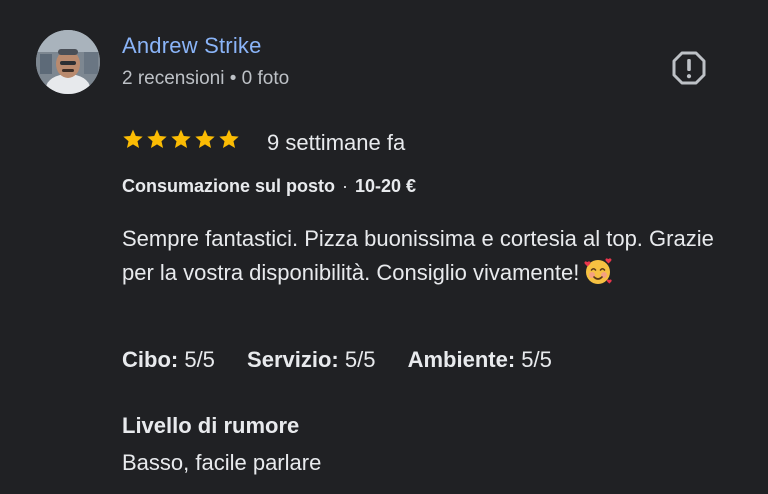 The width and height of the screenshot is (768, 494). I want to click on smiling-face-with-hearts-icon, so click(598, 271).